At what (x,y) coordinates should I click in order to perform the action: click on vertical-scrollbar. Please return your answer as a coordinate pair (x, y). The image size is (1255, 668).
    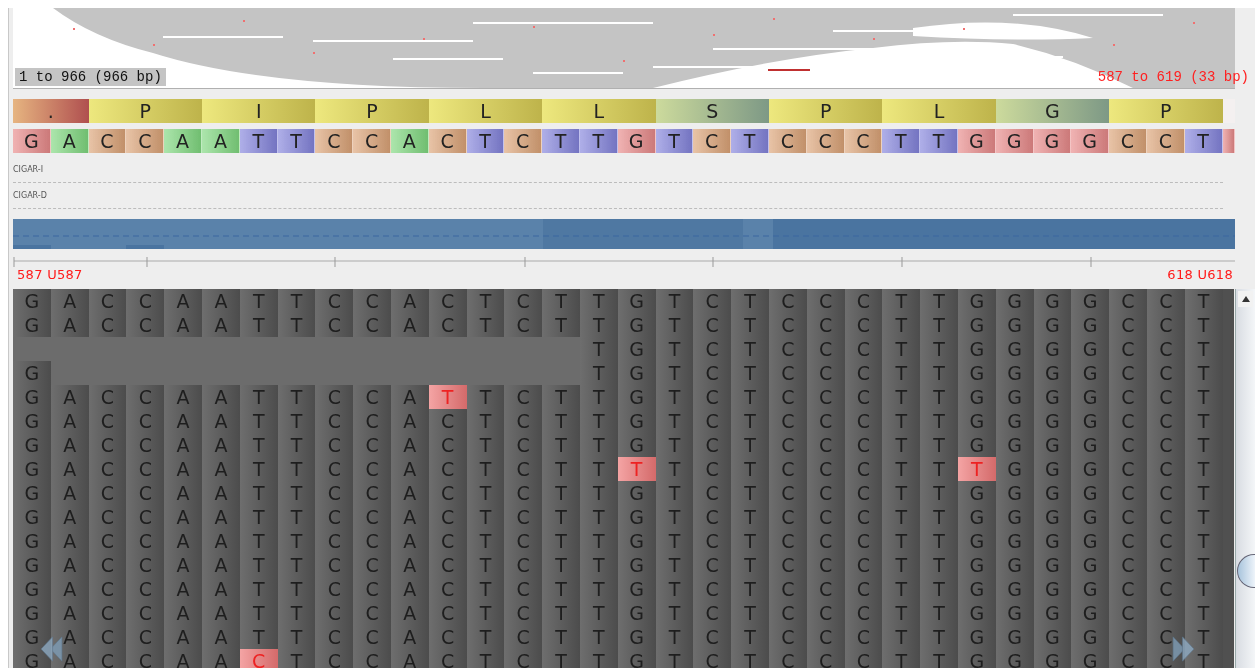
    Looking at the image, I should click on (1245, 478).